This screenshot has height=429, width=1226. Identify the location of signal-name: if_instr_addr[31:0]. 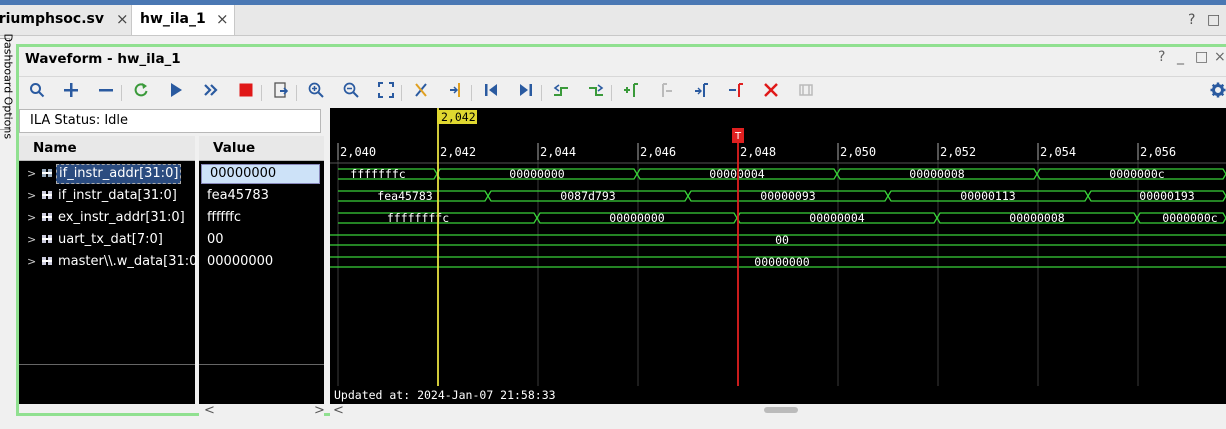
(119, 174).